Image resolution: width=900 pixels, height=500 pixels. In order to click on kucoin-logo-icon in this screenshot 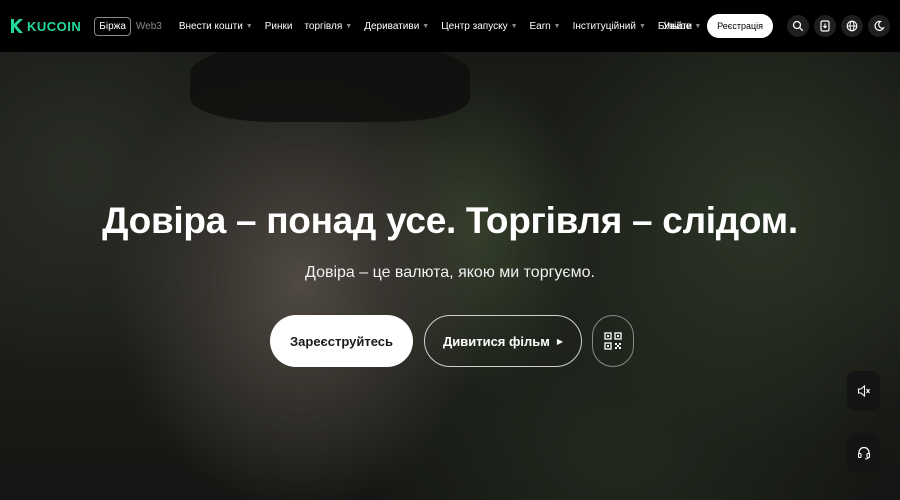, I will do `click(17, 26)`.